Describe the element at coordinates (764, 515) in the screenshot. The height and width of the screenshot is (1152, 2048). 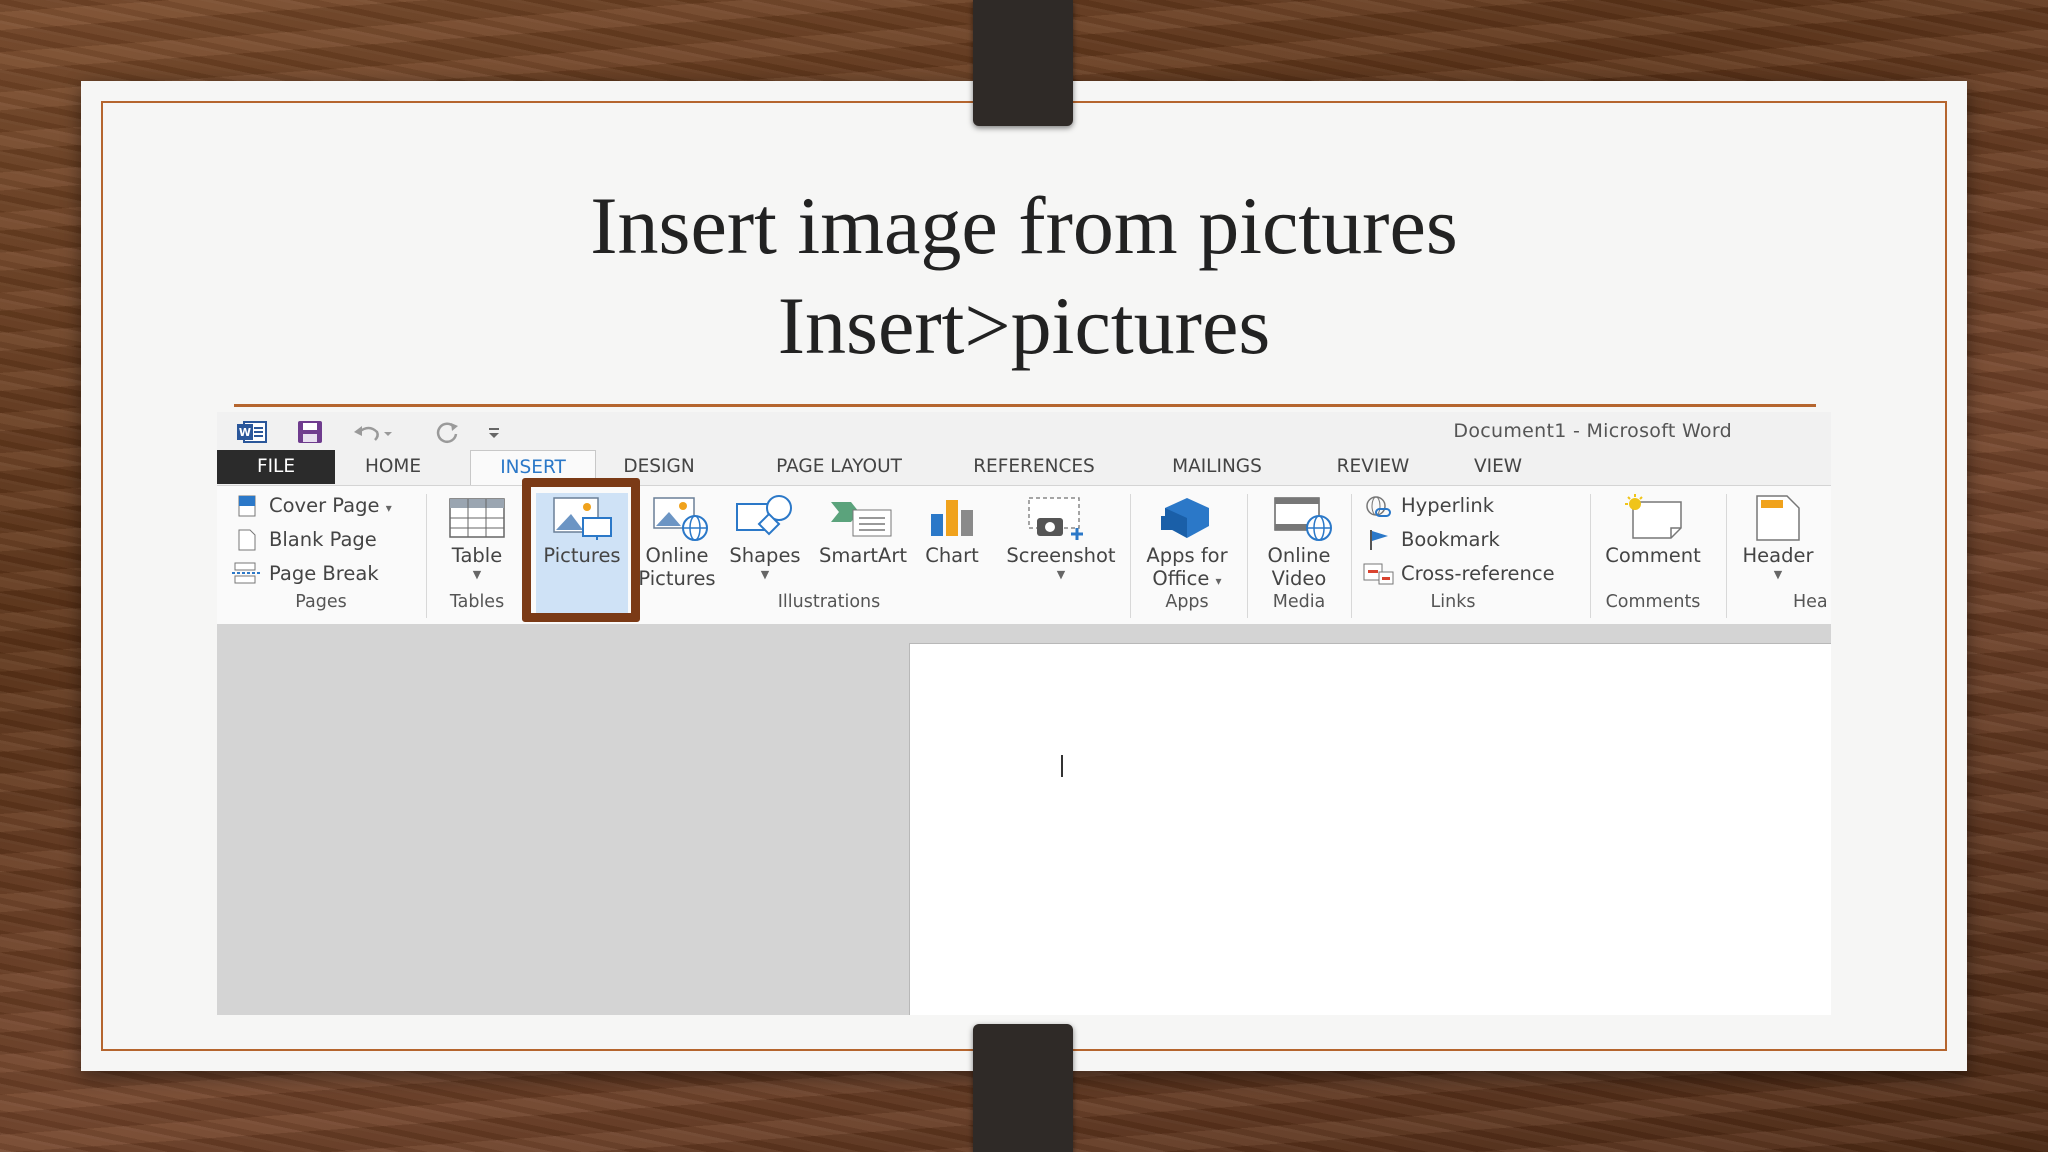
I see `shapes-icon` at that location.